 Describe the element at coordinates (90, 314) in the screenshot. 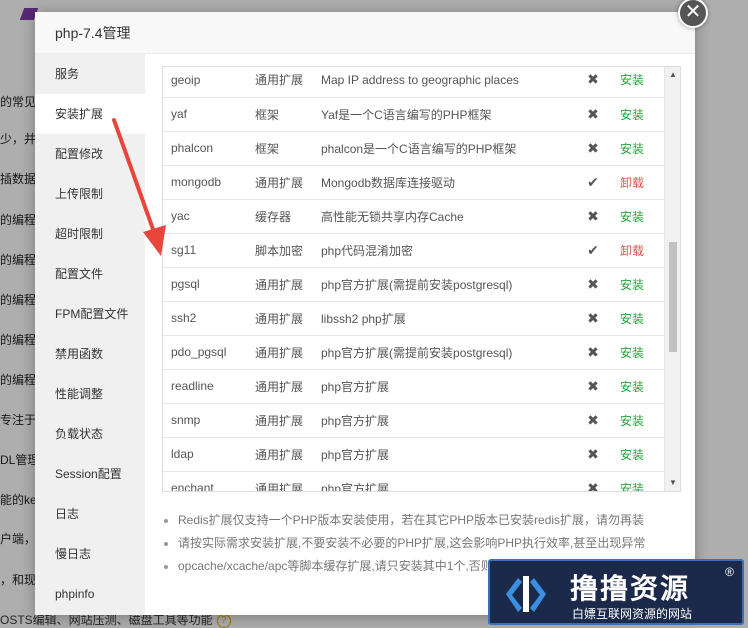

I see `sidebar-item: FPM配置文件` at that location.